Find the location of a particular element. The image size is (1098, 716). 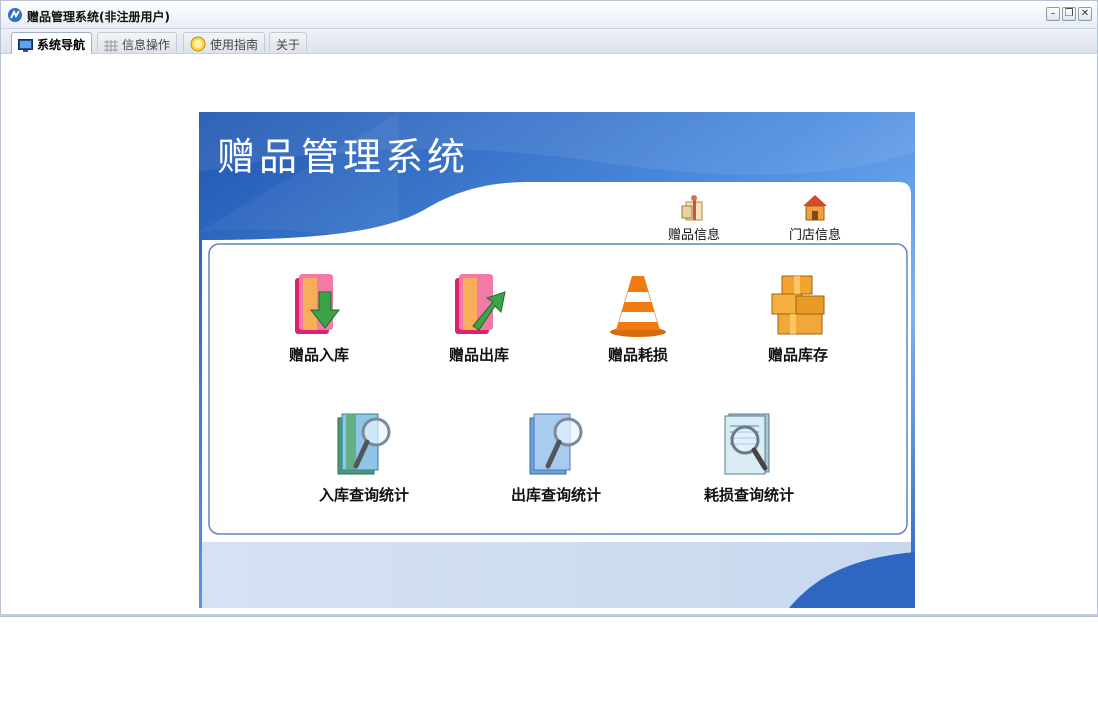

gift-info-link: 赠品信息 is located at coordinates (694, 217).